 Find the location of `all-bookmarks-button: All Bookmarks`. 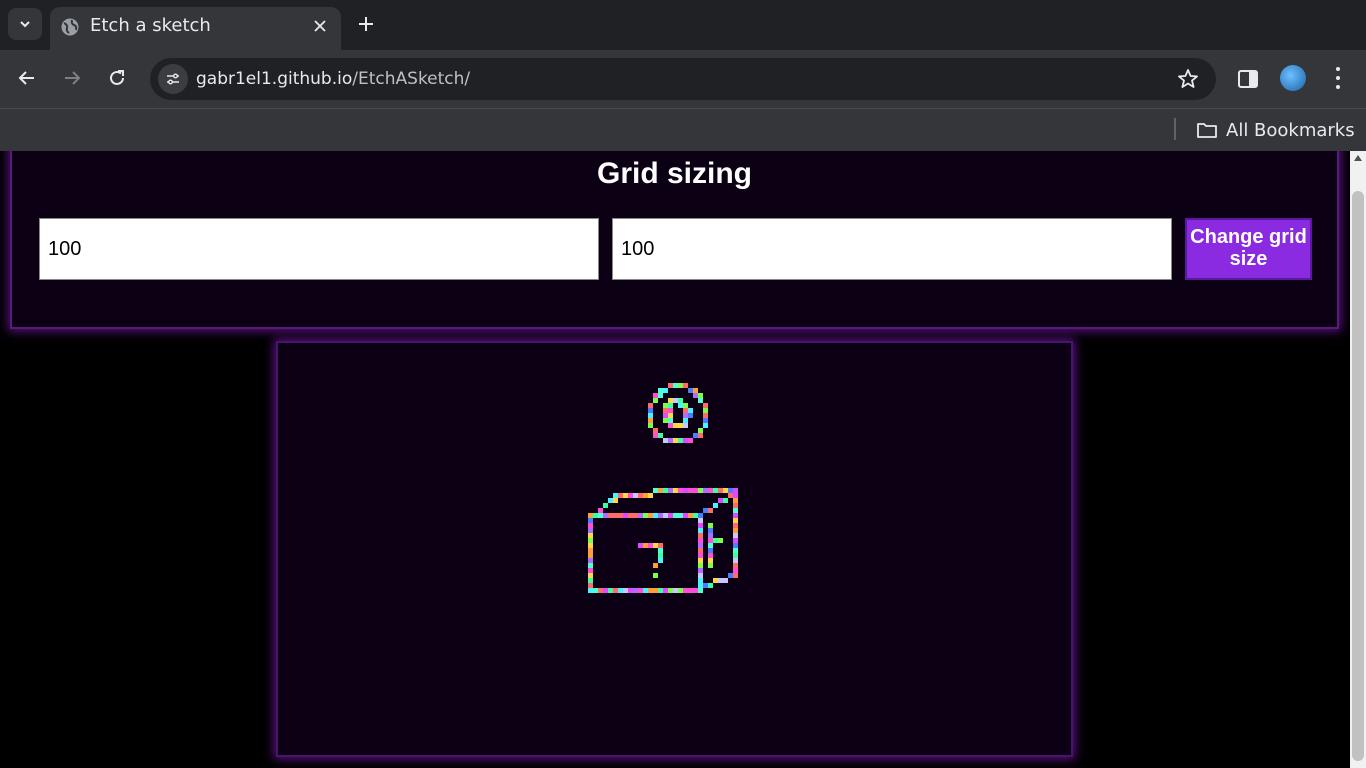

all-bookmarks-button: All Bookmarks is located at coordinates (1275, 130).